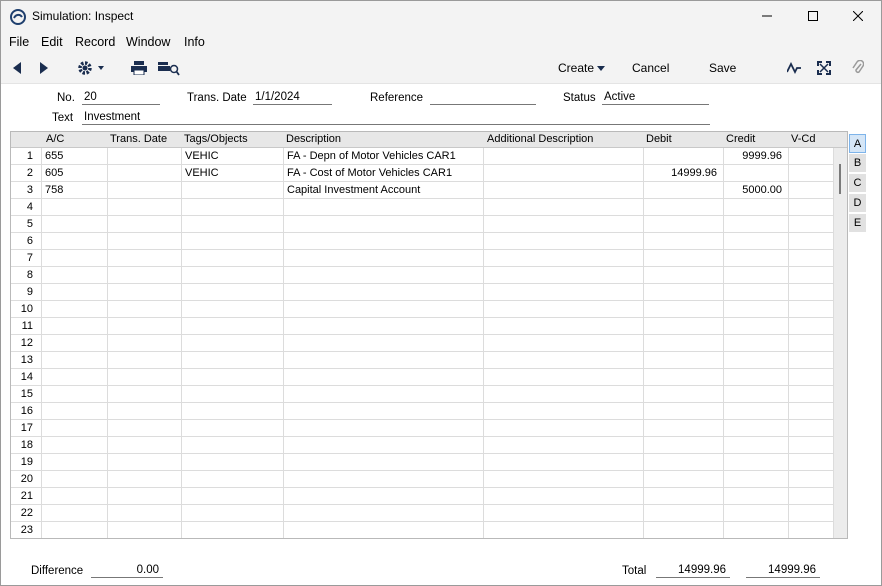 The height and width of the screenshot is (586, 882). Describe the element at coordinates (169, 68) in the screenshot. I see `print-preview-icon` at that location.